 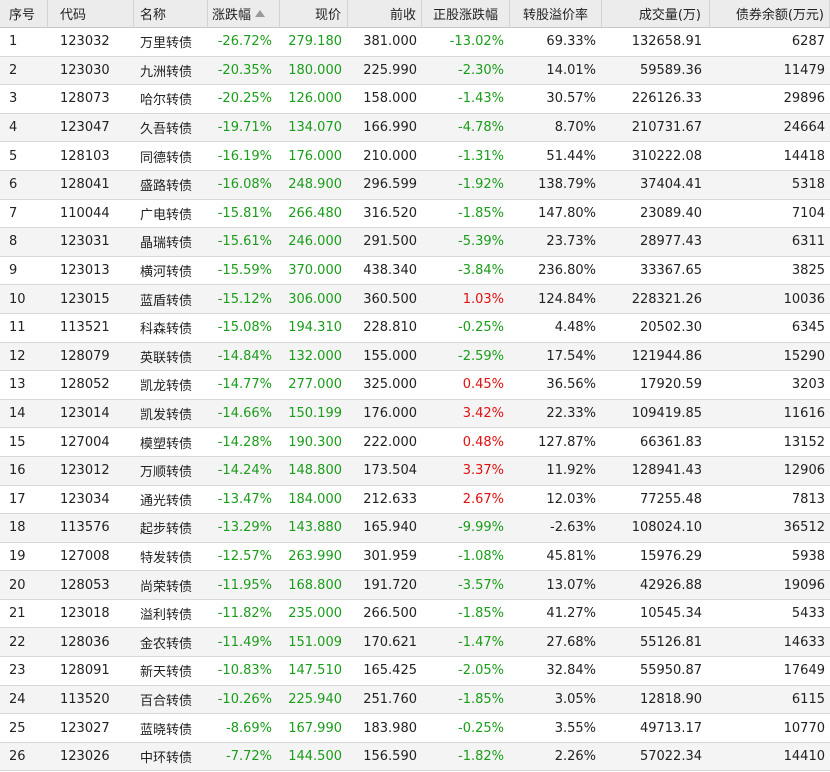 I want to click on cell-stock-change: -13.02%, so click(x=476, y=42).